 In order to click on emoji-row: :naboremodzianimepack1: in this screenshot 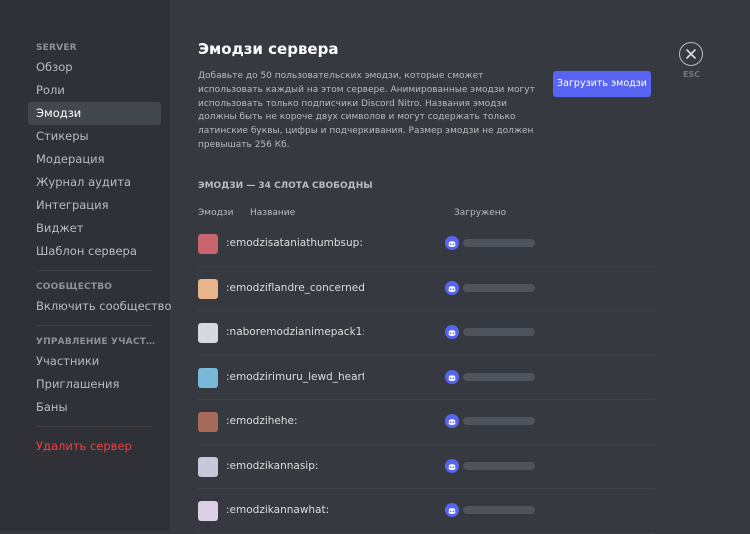, I will do `click(426, 333)`.